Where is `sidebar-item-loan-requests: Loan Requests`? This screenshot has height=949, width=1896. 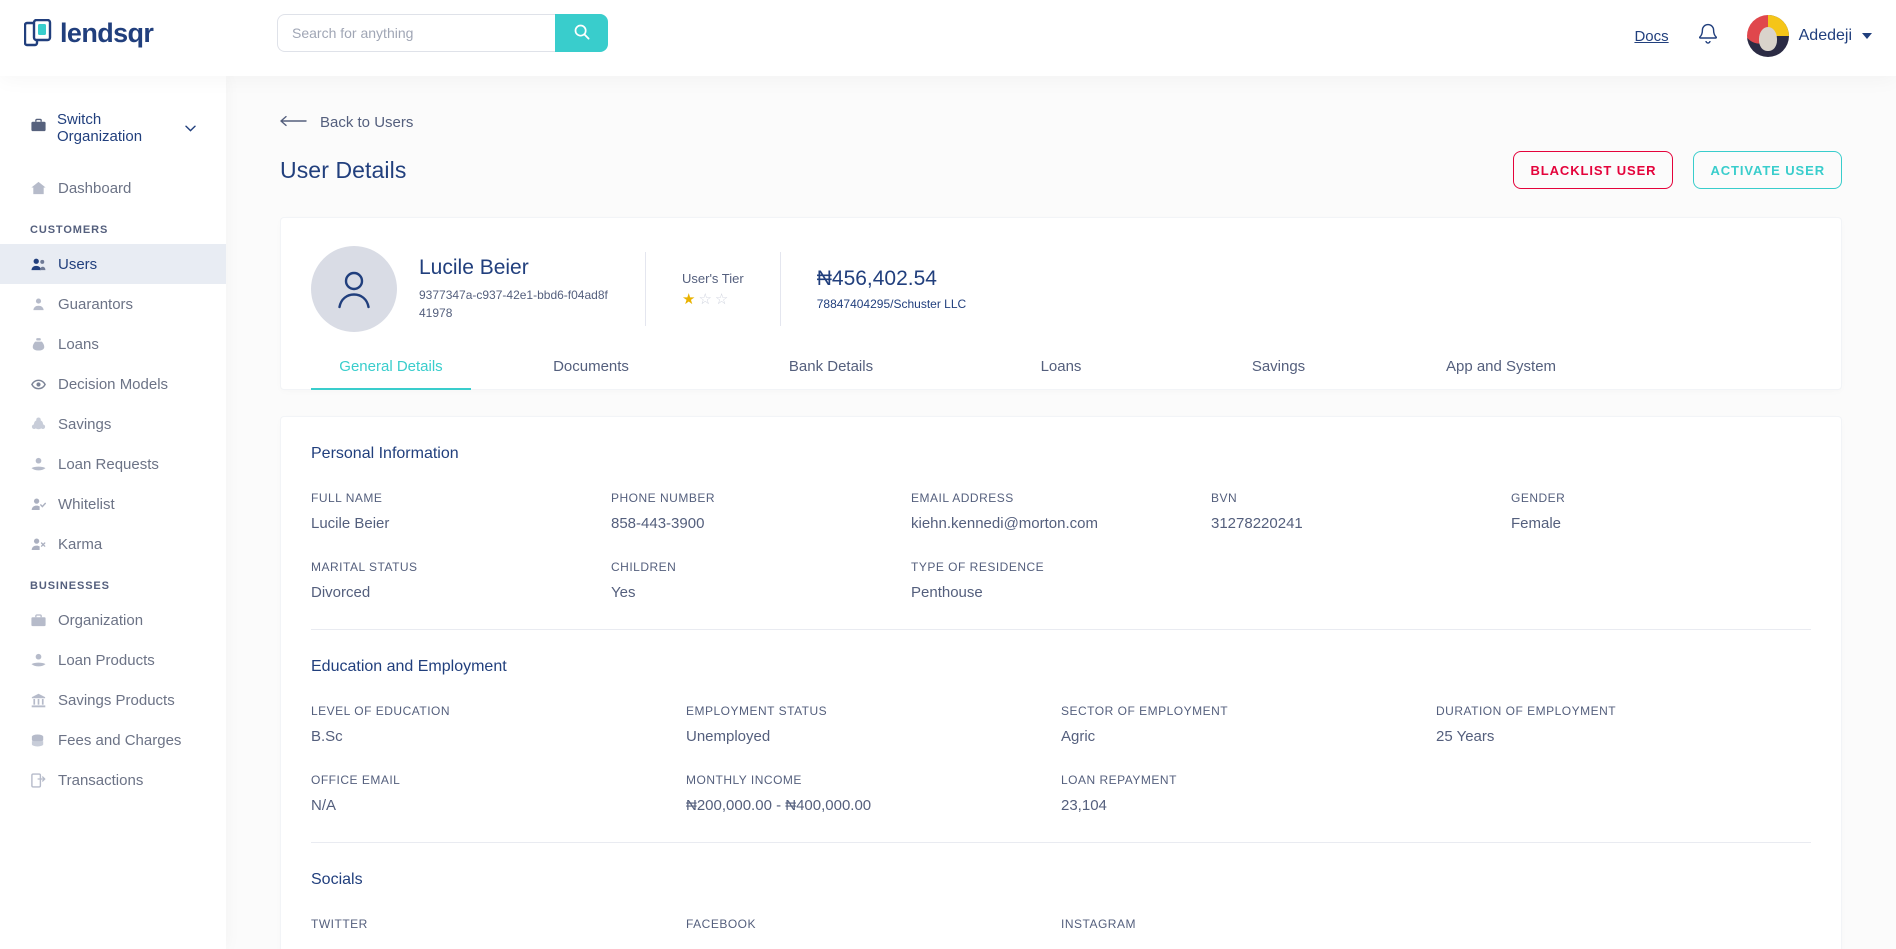
sidebar-item-loan-requests: Loan Requests is located at coordinates (113, 464).